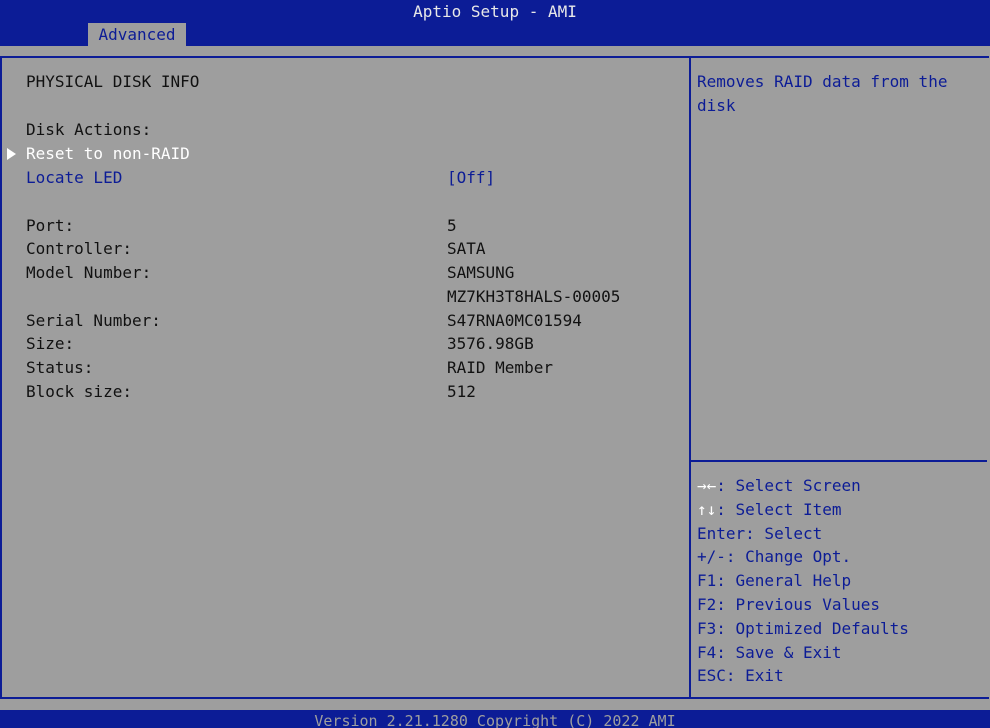 The width and height of the screenshot is (990, 728). What do you see at coordinates (500, 367) in the screenshot?
I see `status-value: RAID Member` at bounding box center [500, 367].